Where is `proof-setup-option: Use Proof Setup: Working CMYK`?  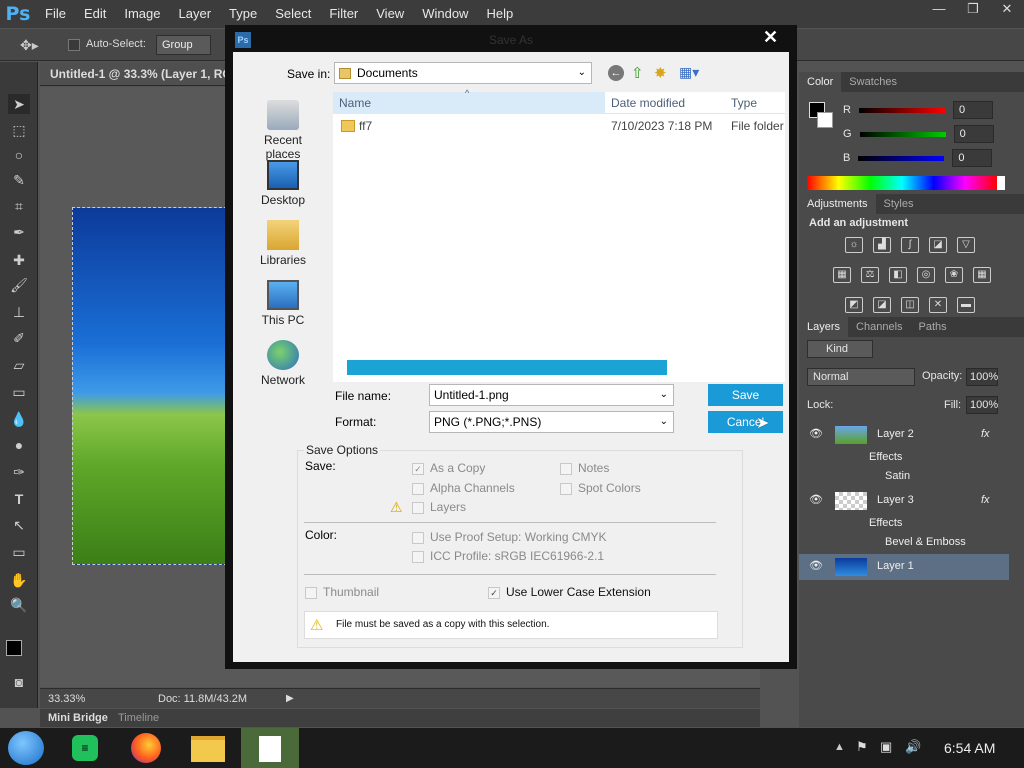
proof-setup-option: Use Proof Setup: Working CMYK is located at coordinates (509, 537).